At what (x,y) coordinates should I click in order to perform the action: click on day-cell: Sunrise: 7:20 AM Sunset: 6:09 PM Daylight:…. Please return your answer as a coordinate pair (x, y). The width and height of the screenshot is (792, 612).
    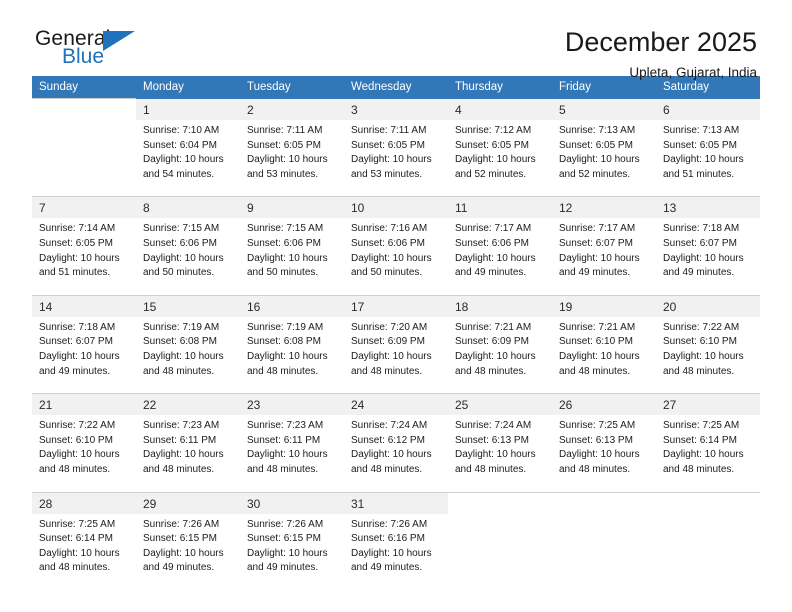
    Looking at the image, I should click on (396, 355).